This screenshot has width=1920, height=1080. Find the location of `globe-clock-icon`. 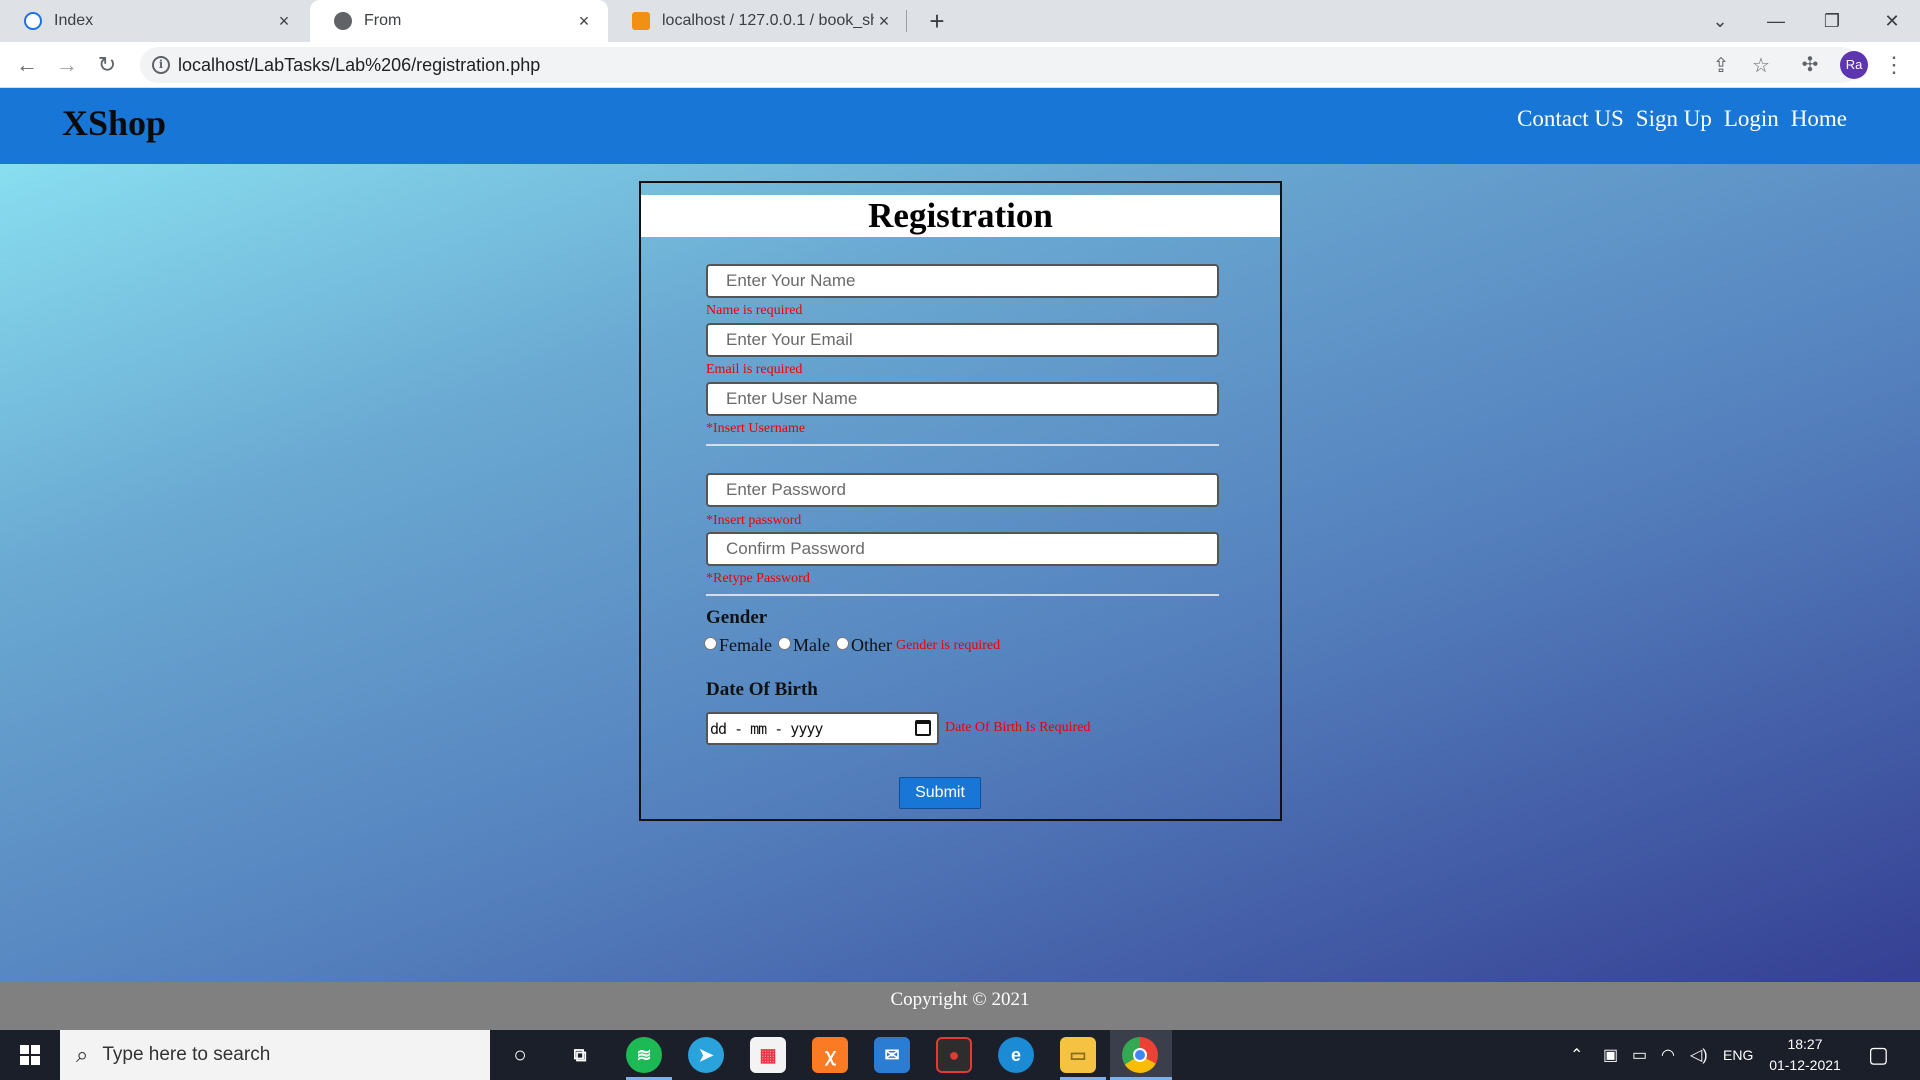

globe-clock-icon is located at coordinates (33, 21).